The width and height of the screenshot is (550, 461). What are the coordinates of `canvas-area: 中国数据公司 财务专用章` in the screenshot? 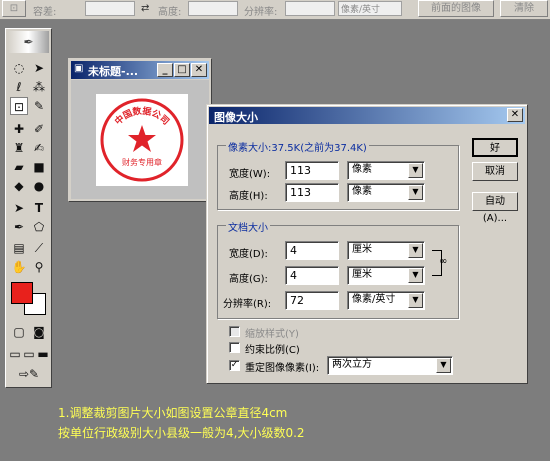 It's located at (140, 139).